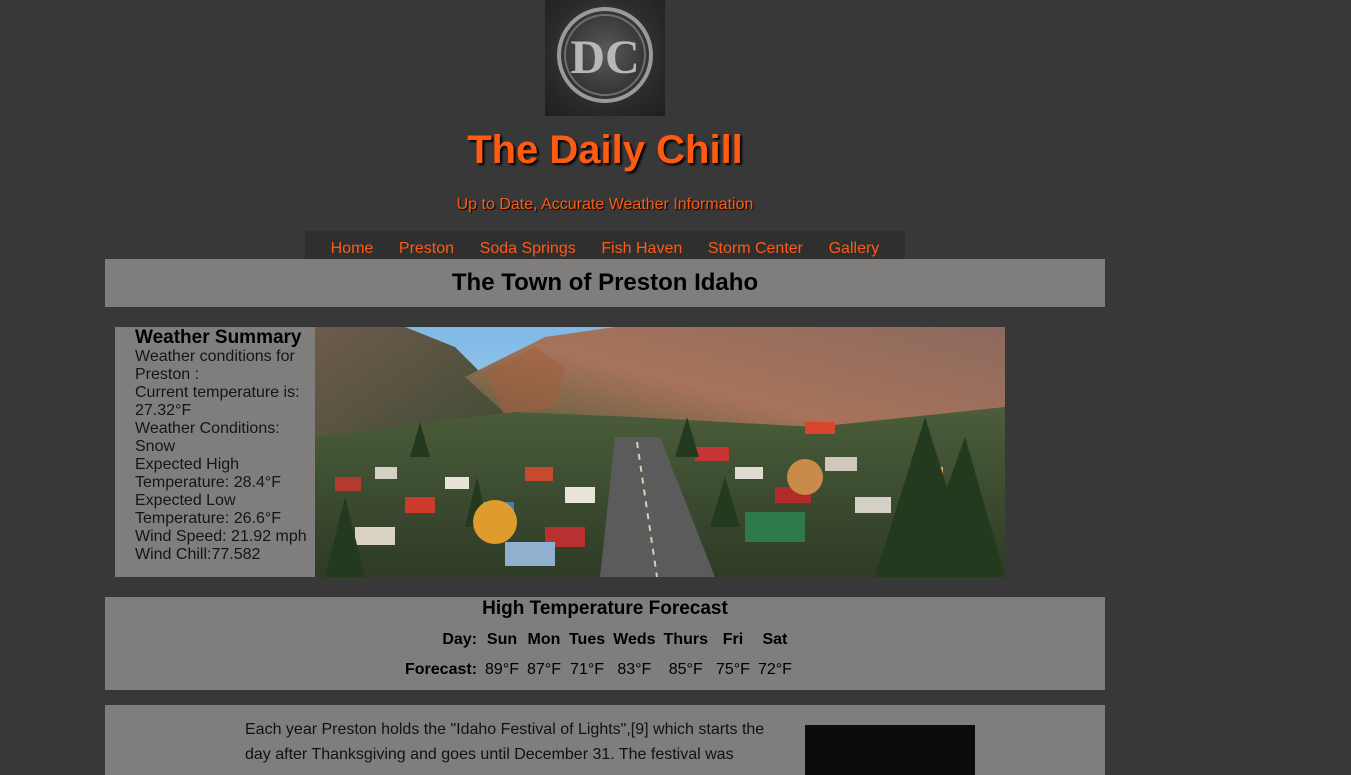  What do you see at coordinates (854, 249) in the screenshot?
I see `nav-gallery: Gallery` at bounding box center [854, 249].